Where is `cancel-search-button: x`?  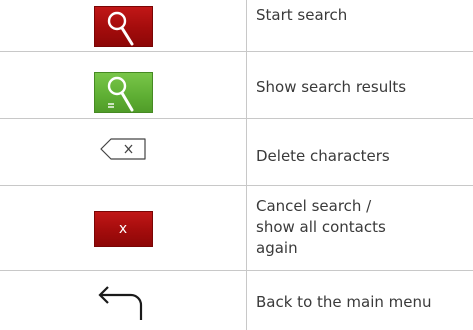 cancel-search-button: x is located at coordinates (123, 228).